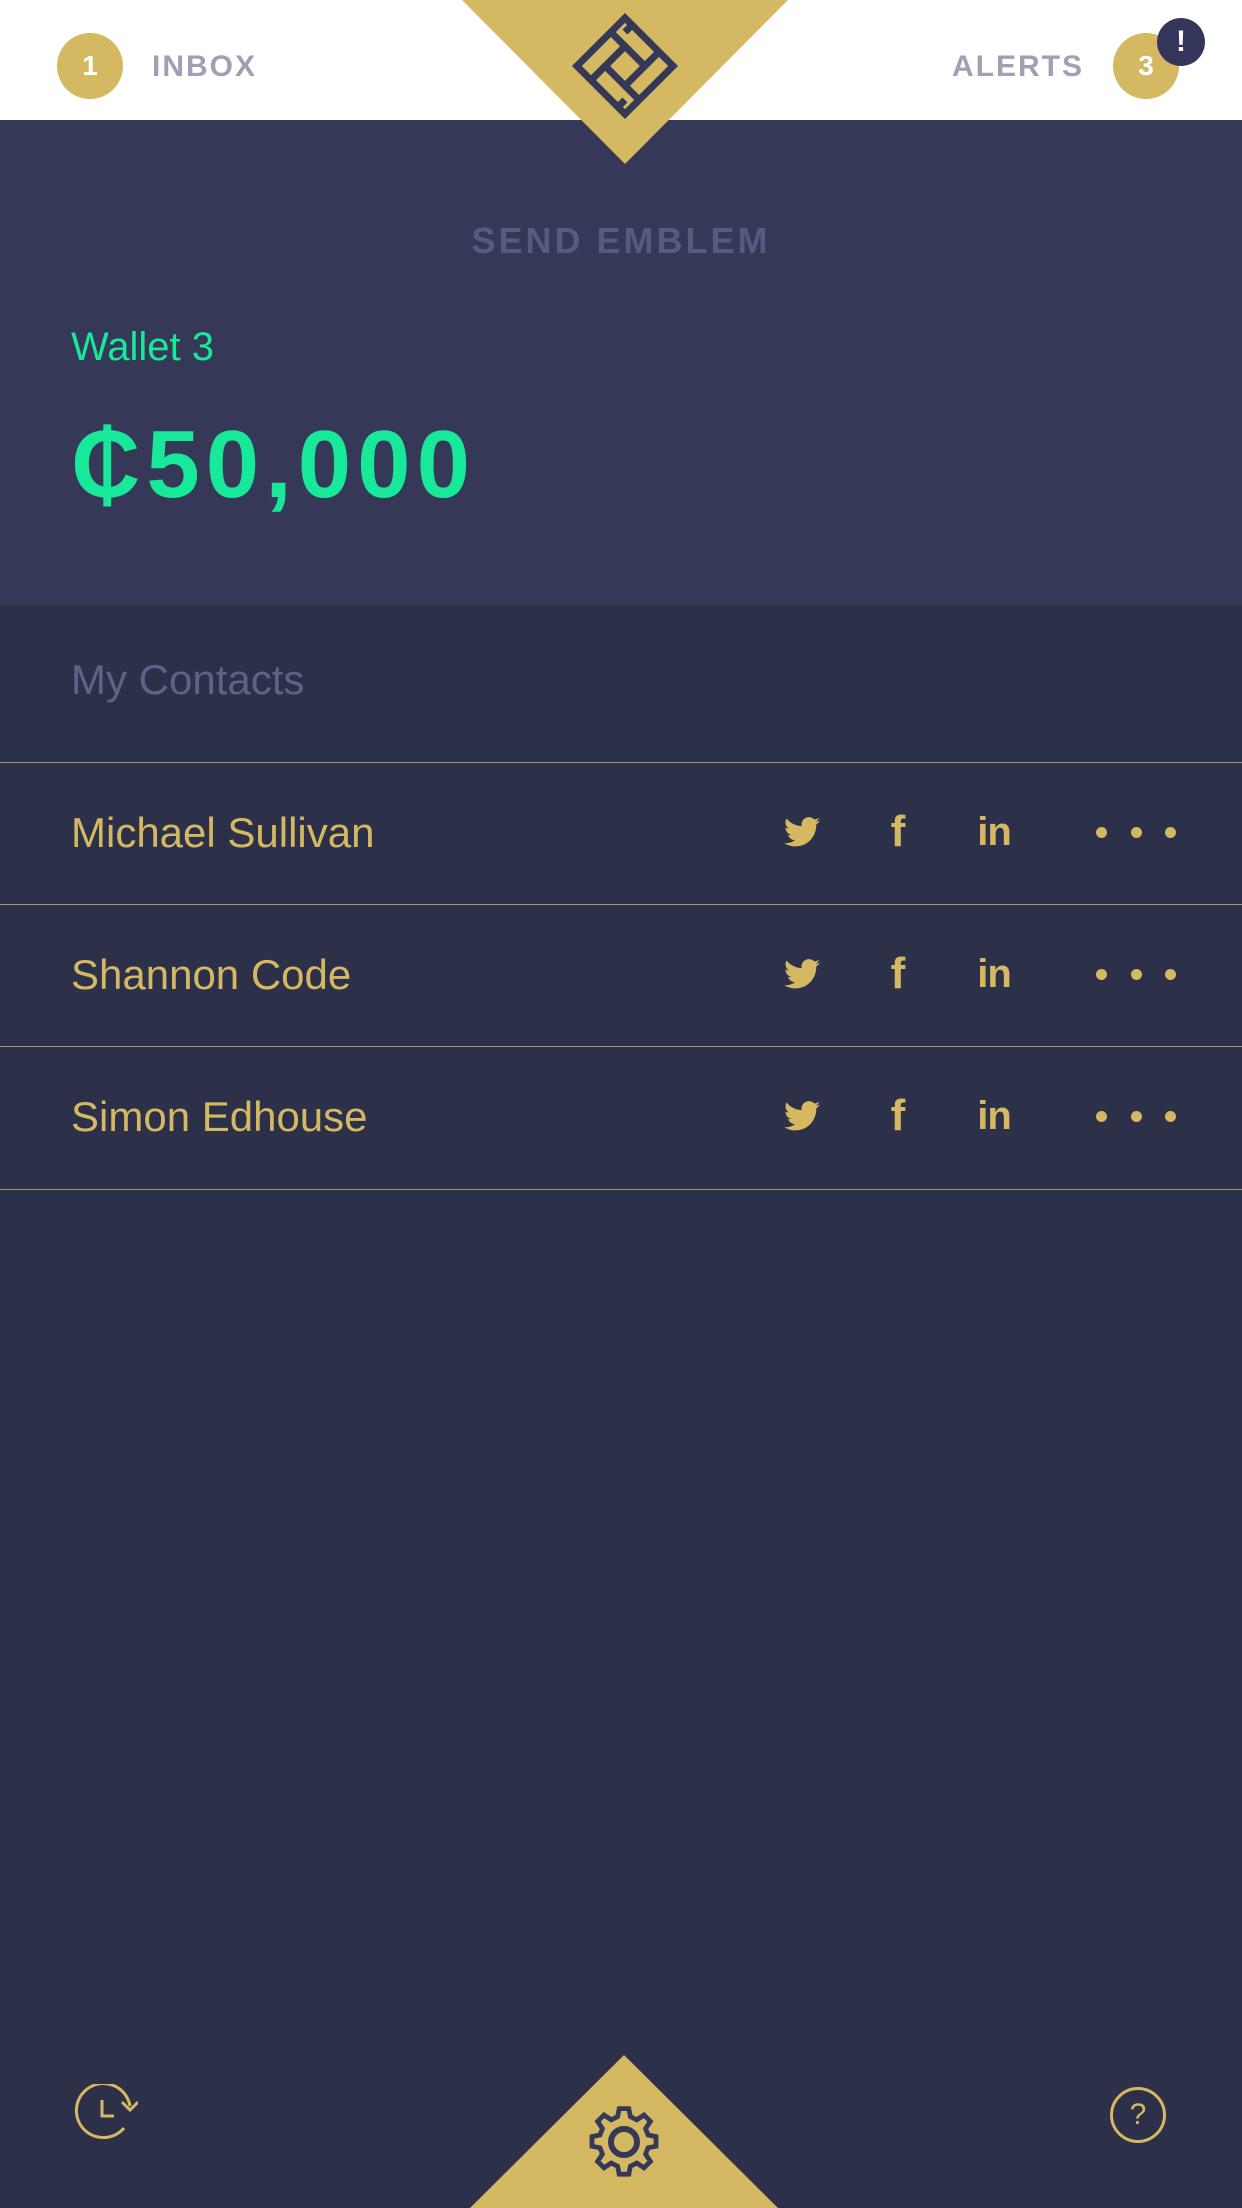  Describe the element at coordinates (143, 347) in the screenshot. I see `wallet-name: Wallet 3` at that location.